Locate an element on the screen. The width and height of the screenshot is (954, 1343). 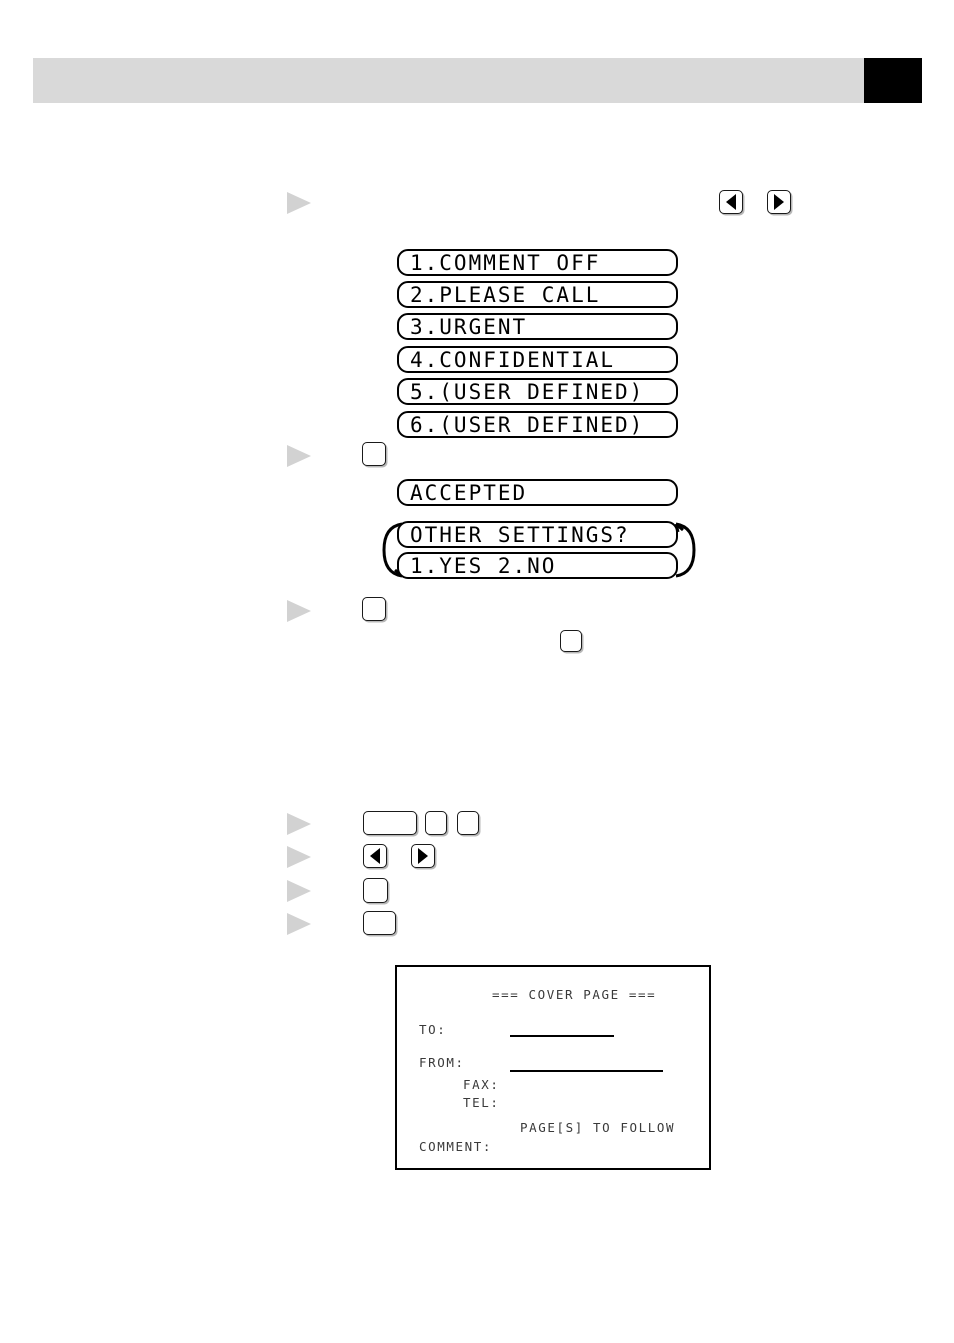
lcd-please-call: 2.PLEASE CALL is located at coordinates (537, 294).